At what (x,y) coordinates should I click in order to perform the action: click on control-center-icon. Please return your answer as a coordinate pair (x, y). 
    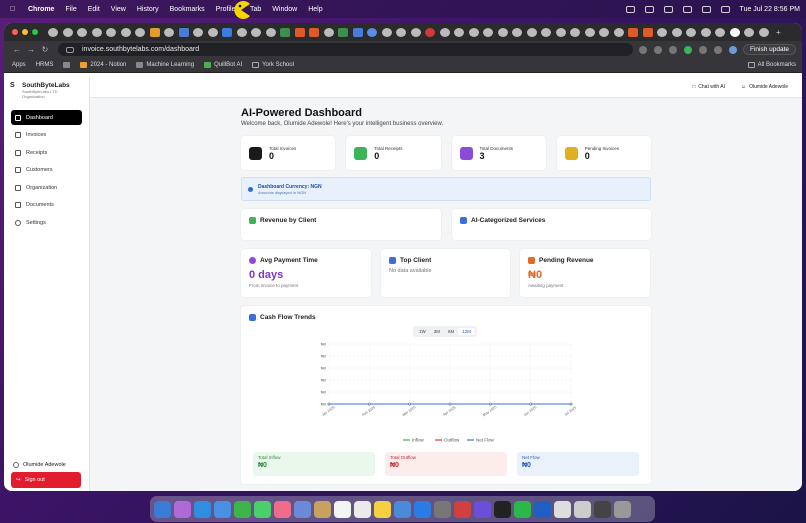
    Looking at the image, I should click on (706, 9).